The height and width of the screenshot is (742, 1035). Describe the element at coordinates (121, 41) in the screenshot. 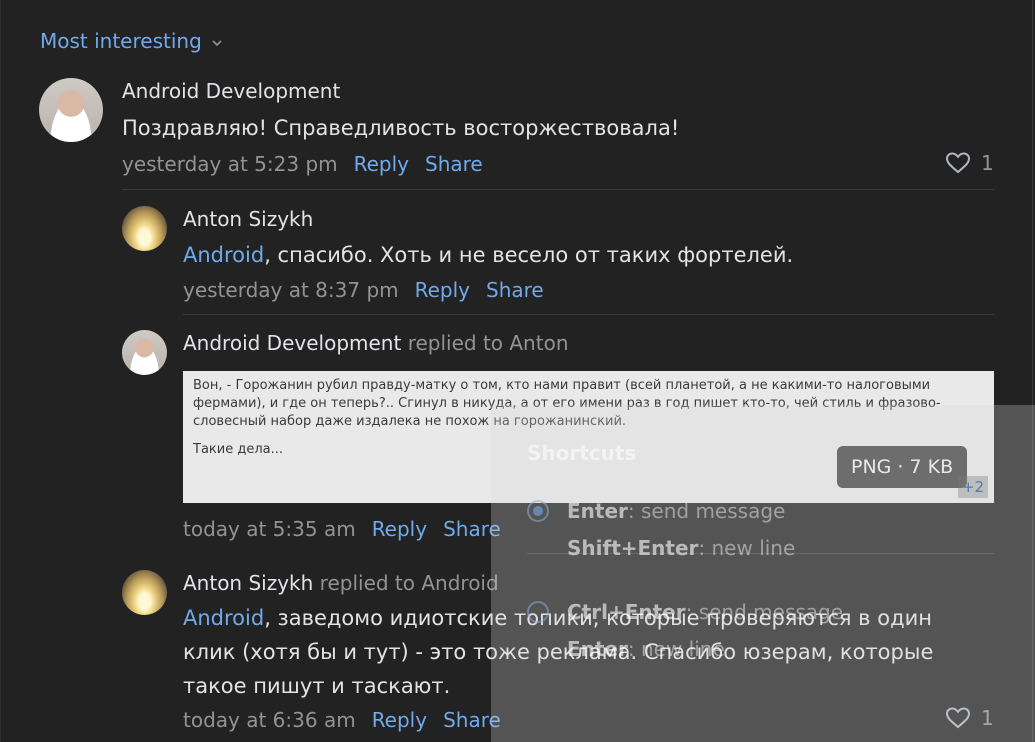

I see `sort-label: Most interesting` at that location.